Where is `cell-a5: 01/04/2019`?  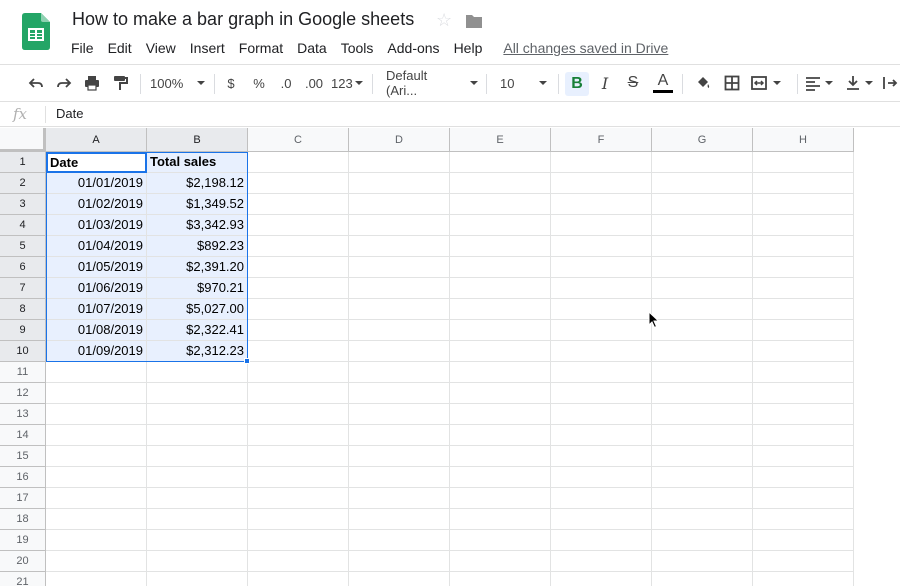
cell-a5: 01/04/2019 is located at coordinates (96, 246).